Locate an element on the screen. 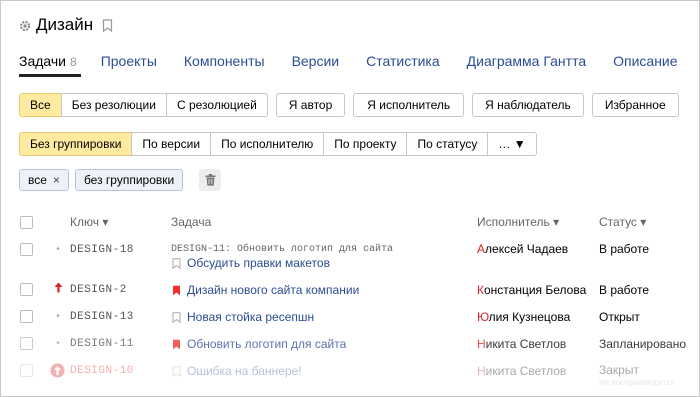 The width and height of the screenshot is (700, 397). assignee-rest: лексей Чадаев is located at coordinates (527, 249).